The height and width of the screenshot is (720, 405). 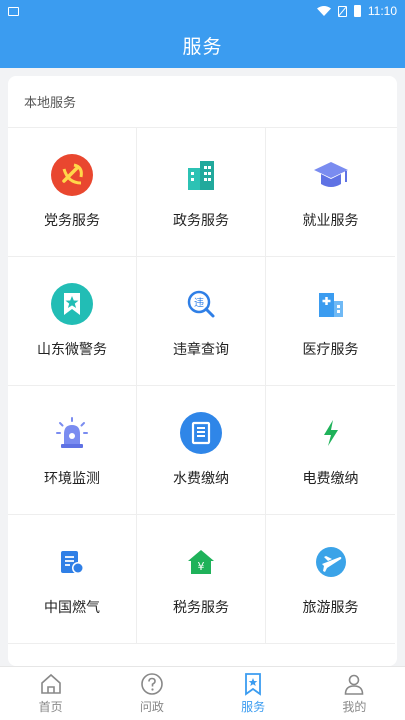 I want to click on service-item-gas: 中国燃气, so click(x=72, y=579).